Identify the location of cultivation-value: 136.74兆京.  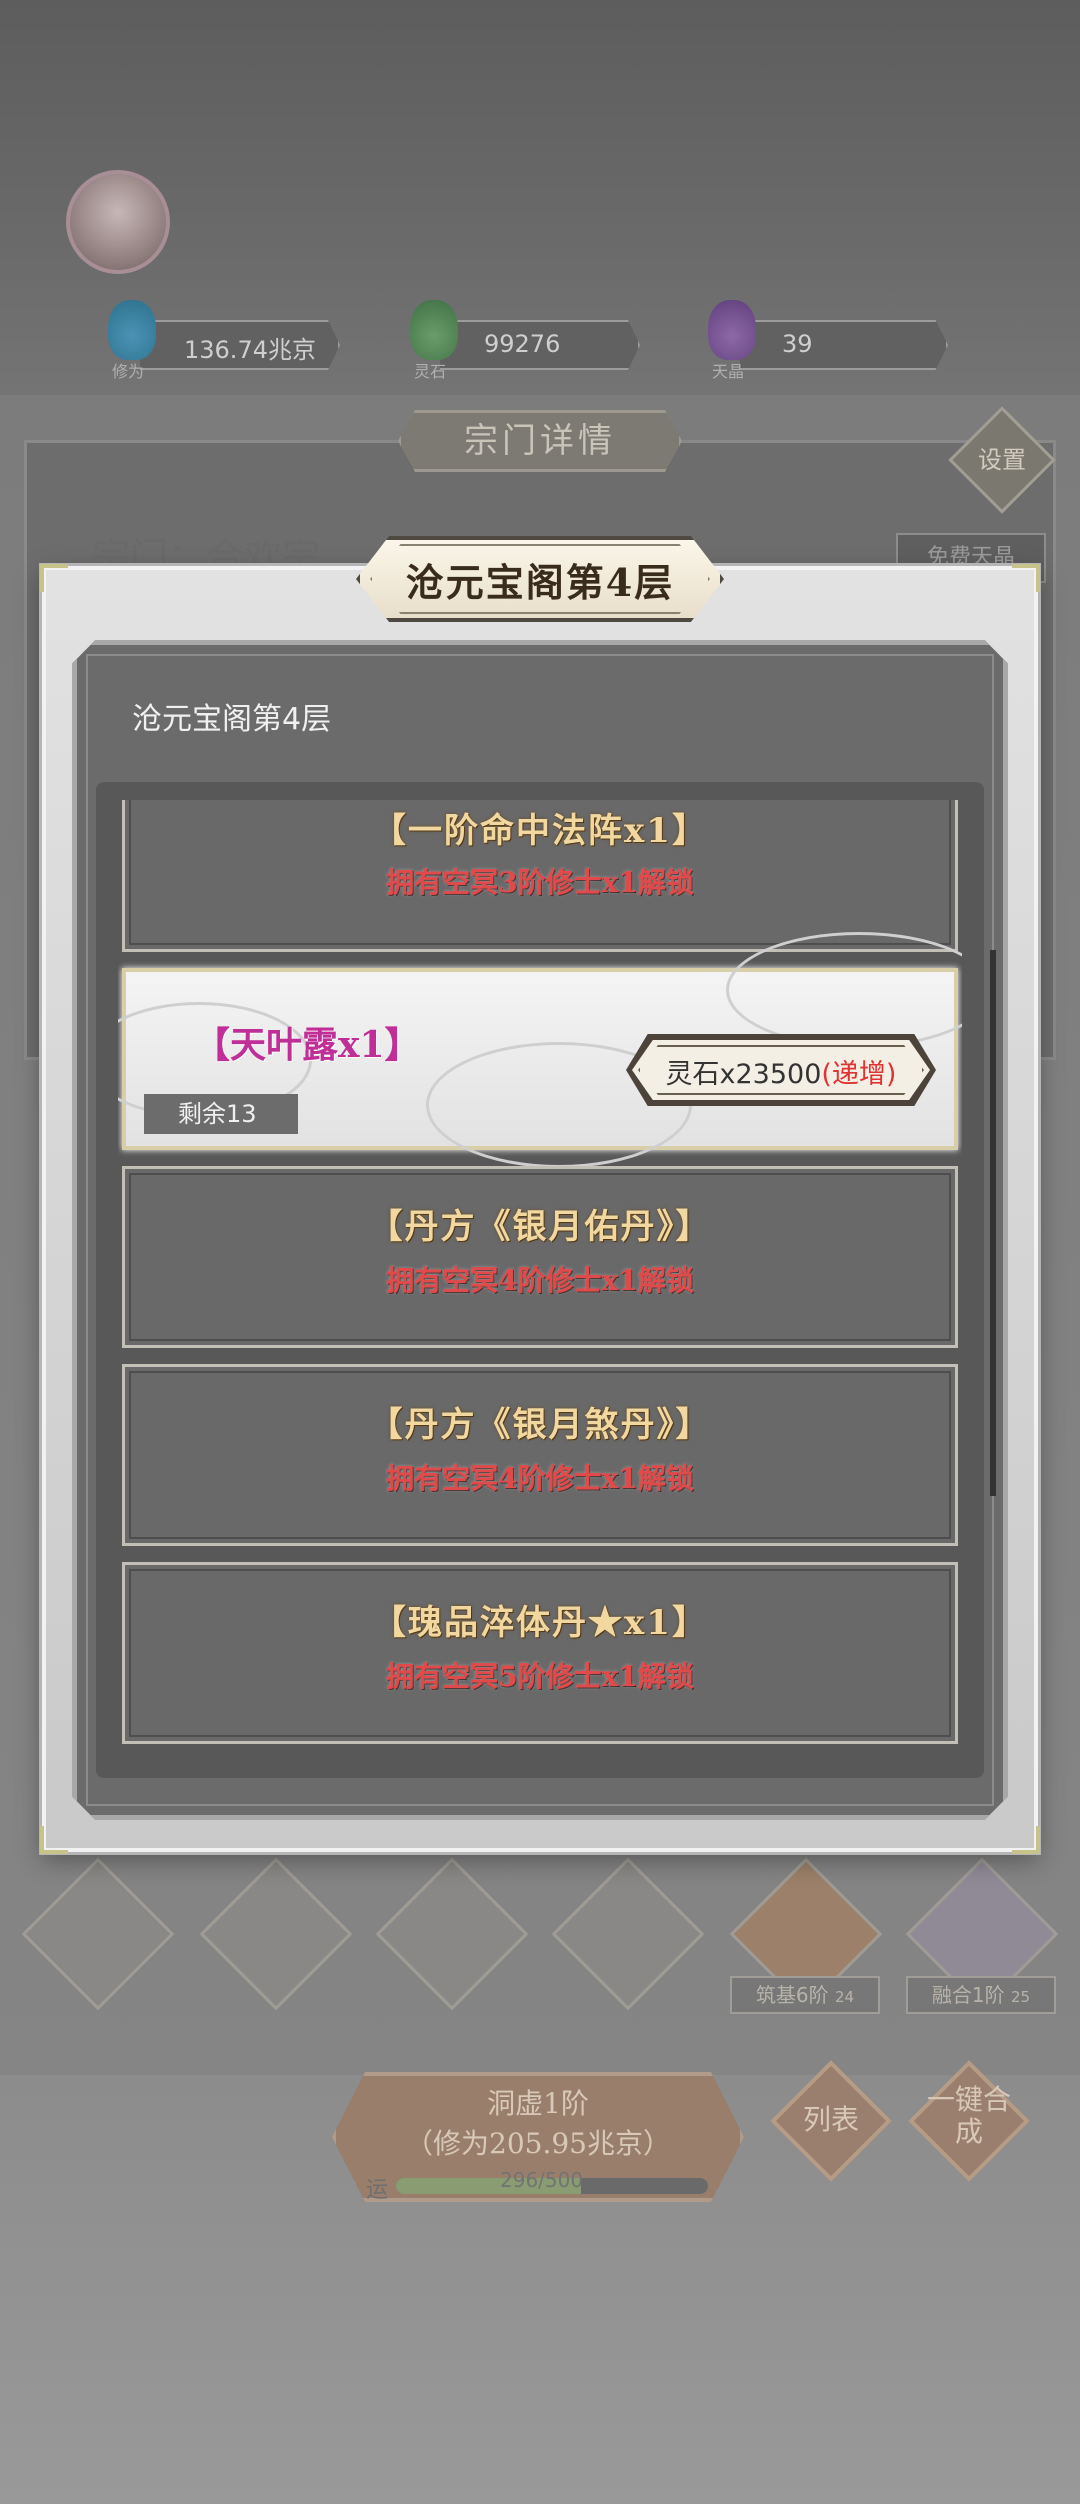
(250, 350).